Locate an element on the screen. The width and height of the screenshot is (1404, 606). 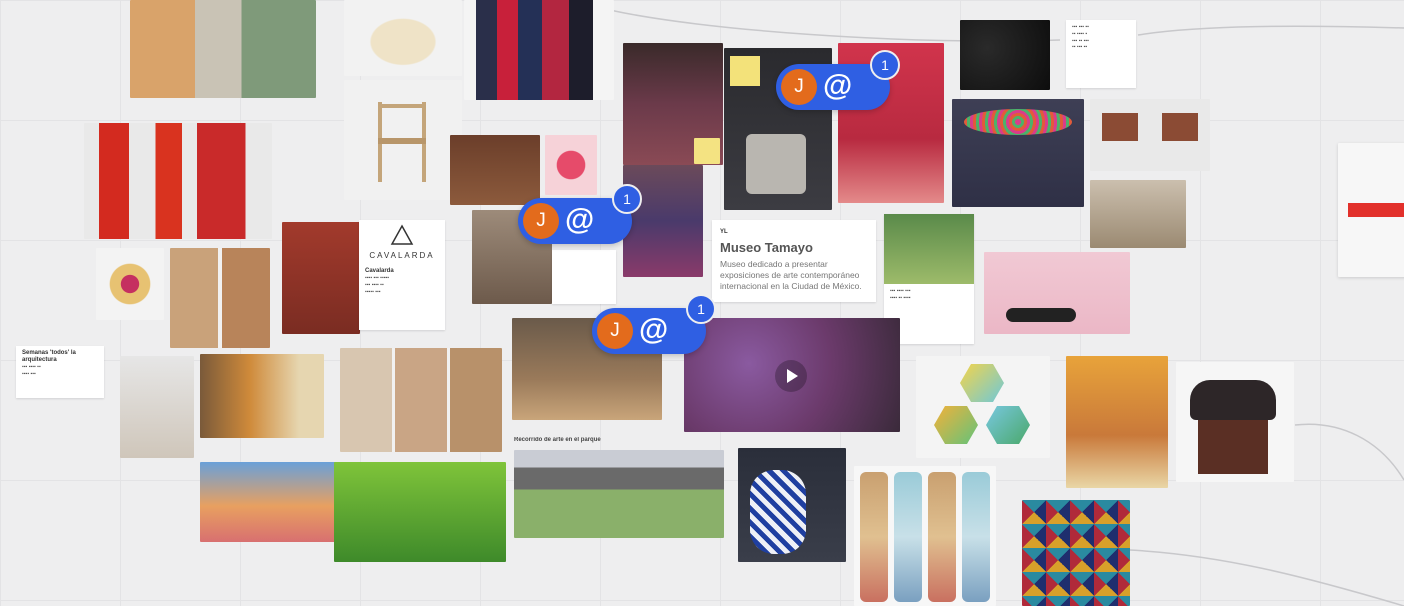
photo-embroidered-dress is located at coordinates (663, 221).